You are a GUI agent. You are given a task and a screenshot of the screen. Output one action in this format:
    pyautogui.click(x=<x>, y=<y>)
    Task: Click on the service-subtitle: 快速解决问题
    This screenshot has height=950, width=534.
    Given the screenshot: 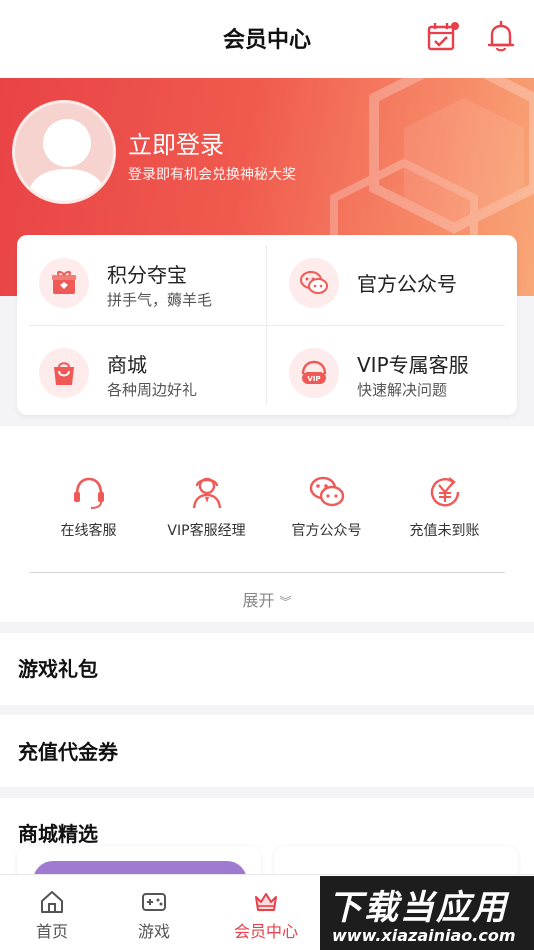 What is the action you would take?
    pyautogui.click(x=402, y=390)
    